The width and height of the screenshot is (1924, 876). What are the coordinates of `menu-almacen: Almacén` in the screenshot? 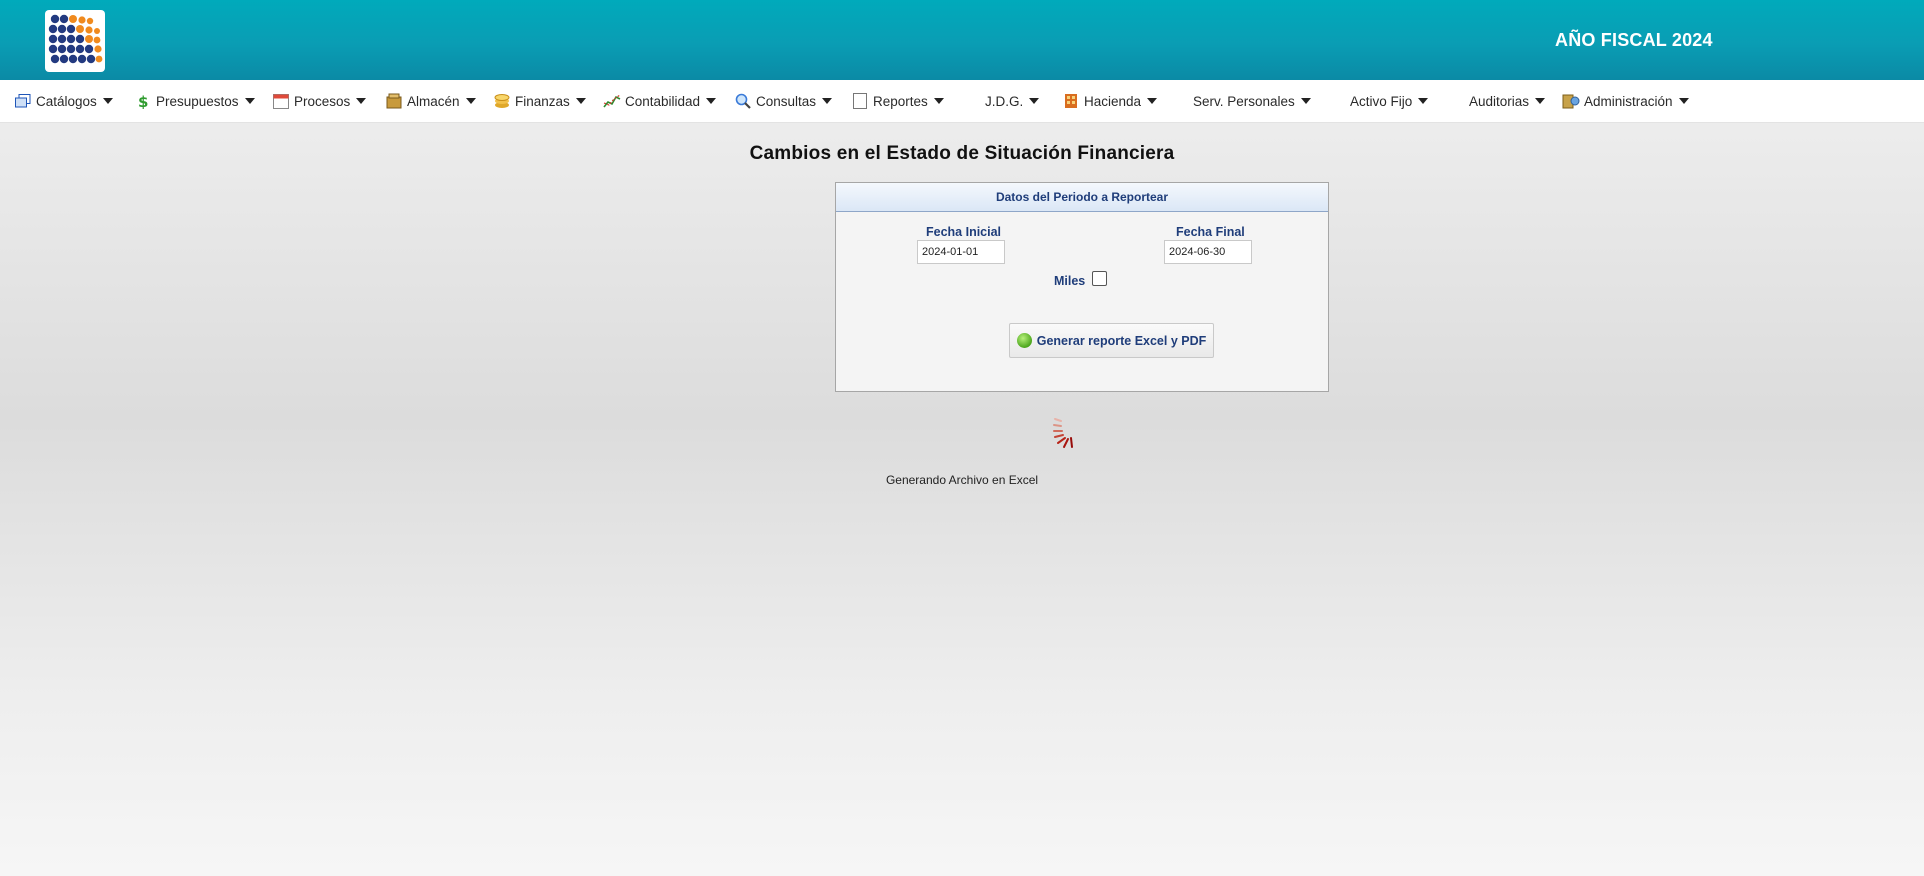 It's located at (430, 101).